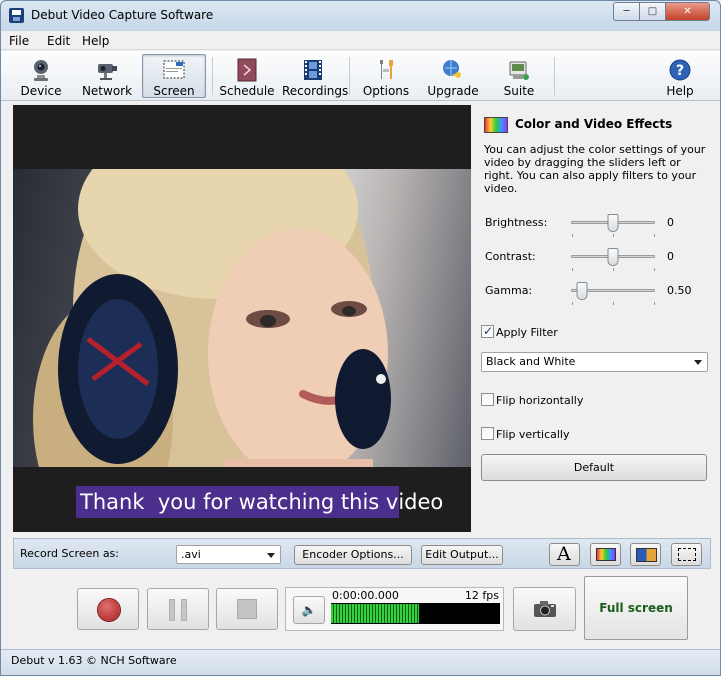 The width and height of the screenshot is (721, 676). I want to click on close-button: ✕, so click(687, 11).